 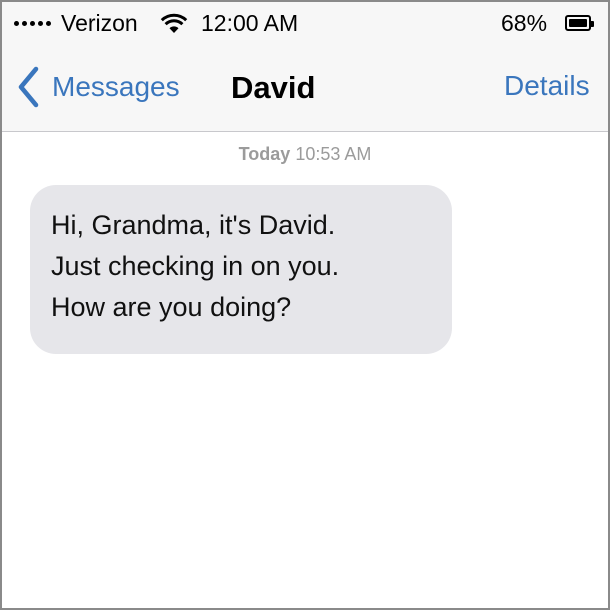 I want to click on back-button-label: Messages, so click(x=116, y=86).